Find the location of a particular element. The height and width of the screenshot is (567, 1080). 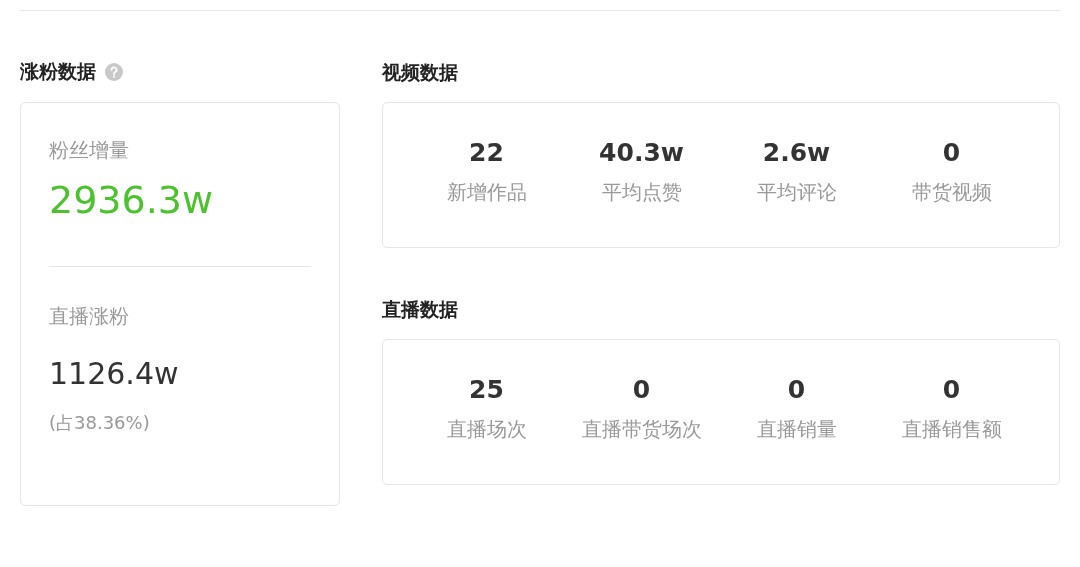

stat-label: 直播场次 is located at coordinates (486, 429).